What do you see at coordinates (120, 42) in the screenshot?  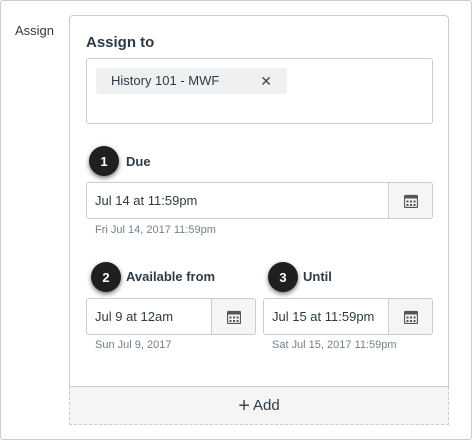 I see `assign-to-heading: Assign to` at bounding box center [120, 42].